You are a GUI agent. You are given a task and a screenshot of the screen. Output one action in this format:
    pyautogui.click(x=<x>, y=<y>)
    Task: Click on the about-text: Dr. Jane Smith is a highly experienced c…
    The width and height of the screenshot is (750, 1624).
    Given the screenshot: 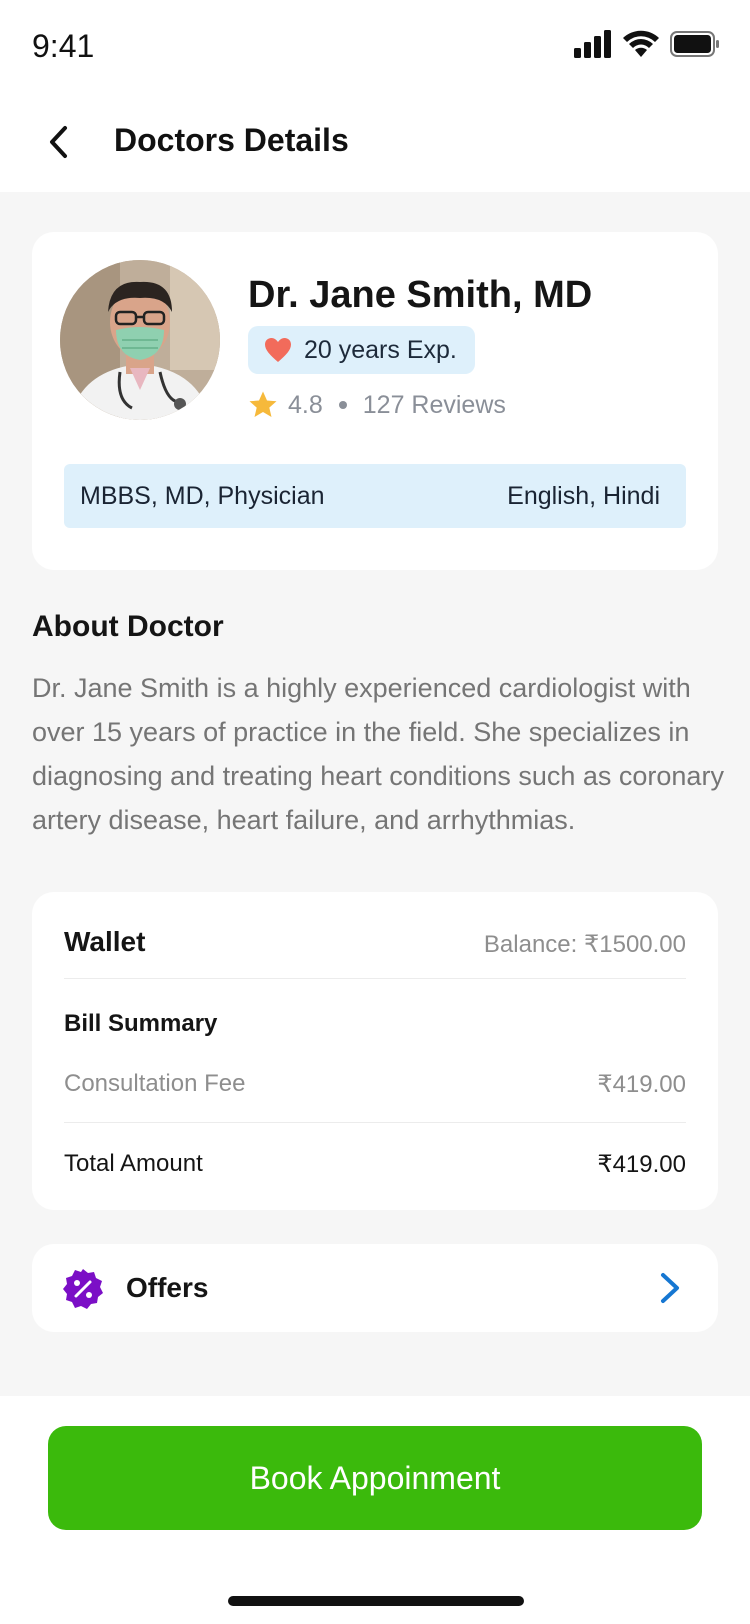 What is the action you would take?
    pyautogui.click(x=378, y=754)
    